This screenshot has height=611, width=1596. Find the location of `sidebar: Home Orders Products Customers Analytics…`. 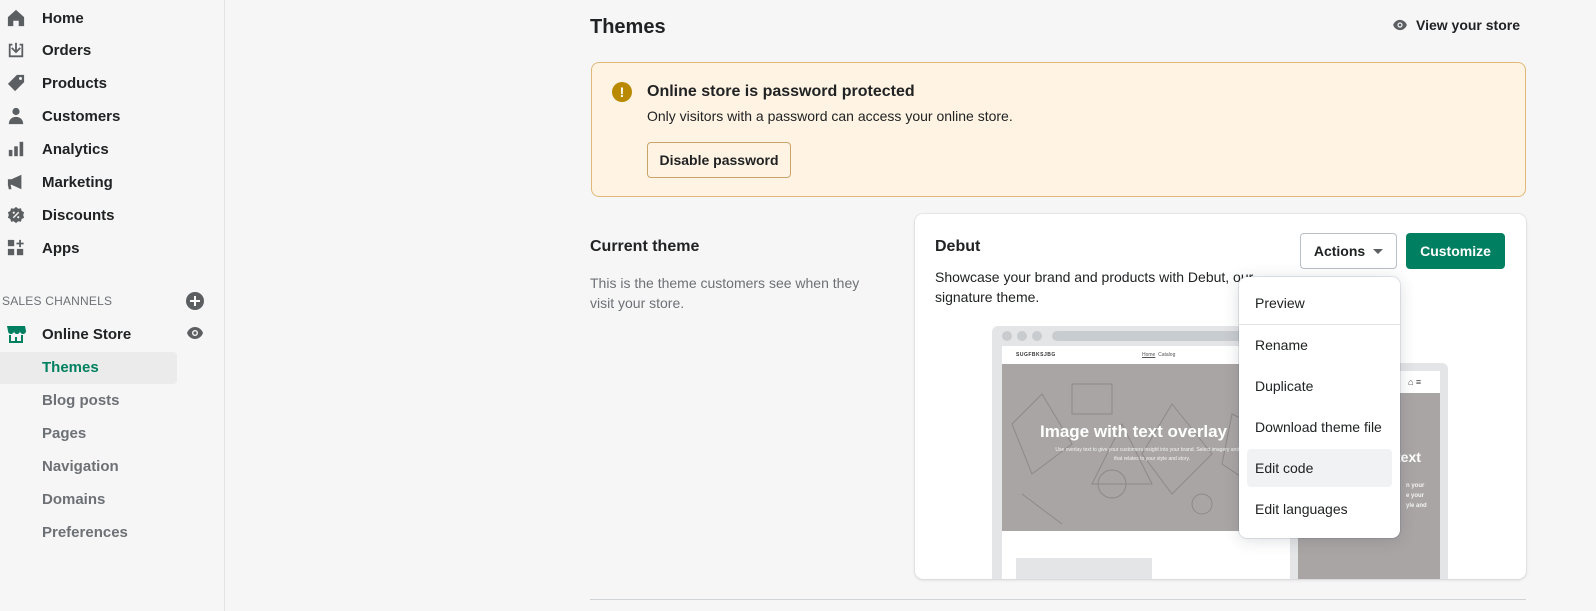

sidebar: Home Orders Products Customers Analytics… is located at coordinates (112, 305).